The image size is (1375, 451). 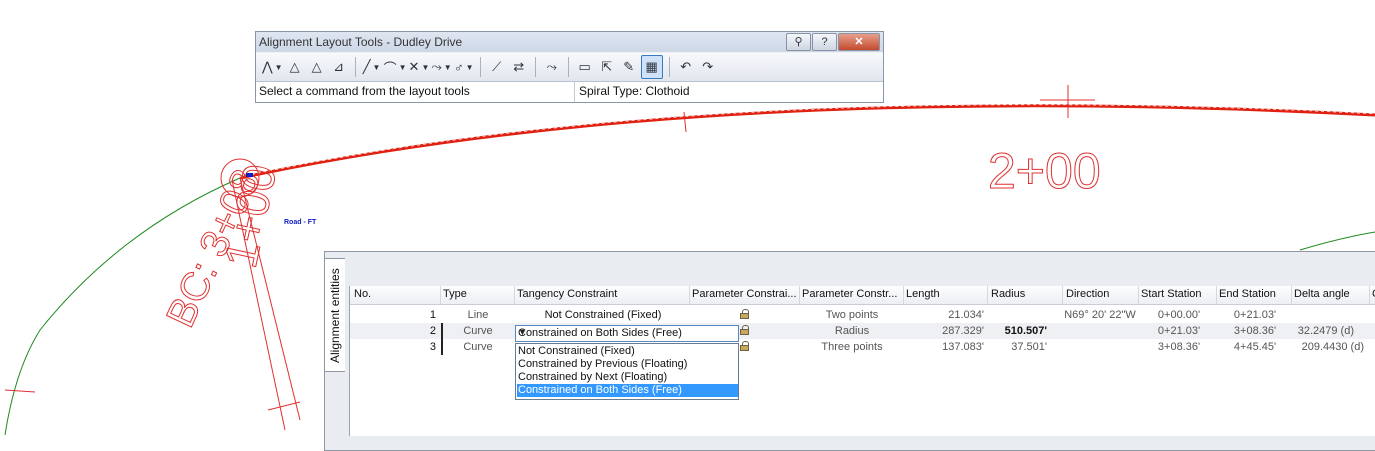 I want to click on cell-param: Two points, so click(x=852, y=315).